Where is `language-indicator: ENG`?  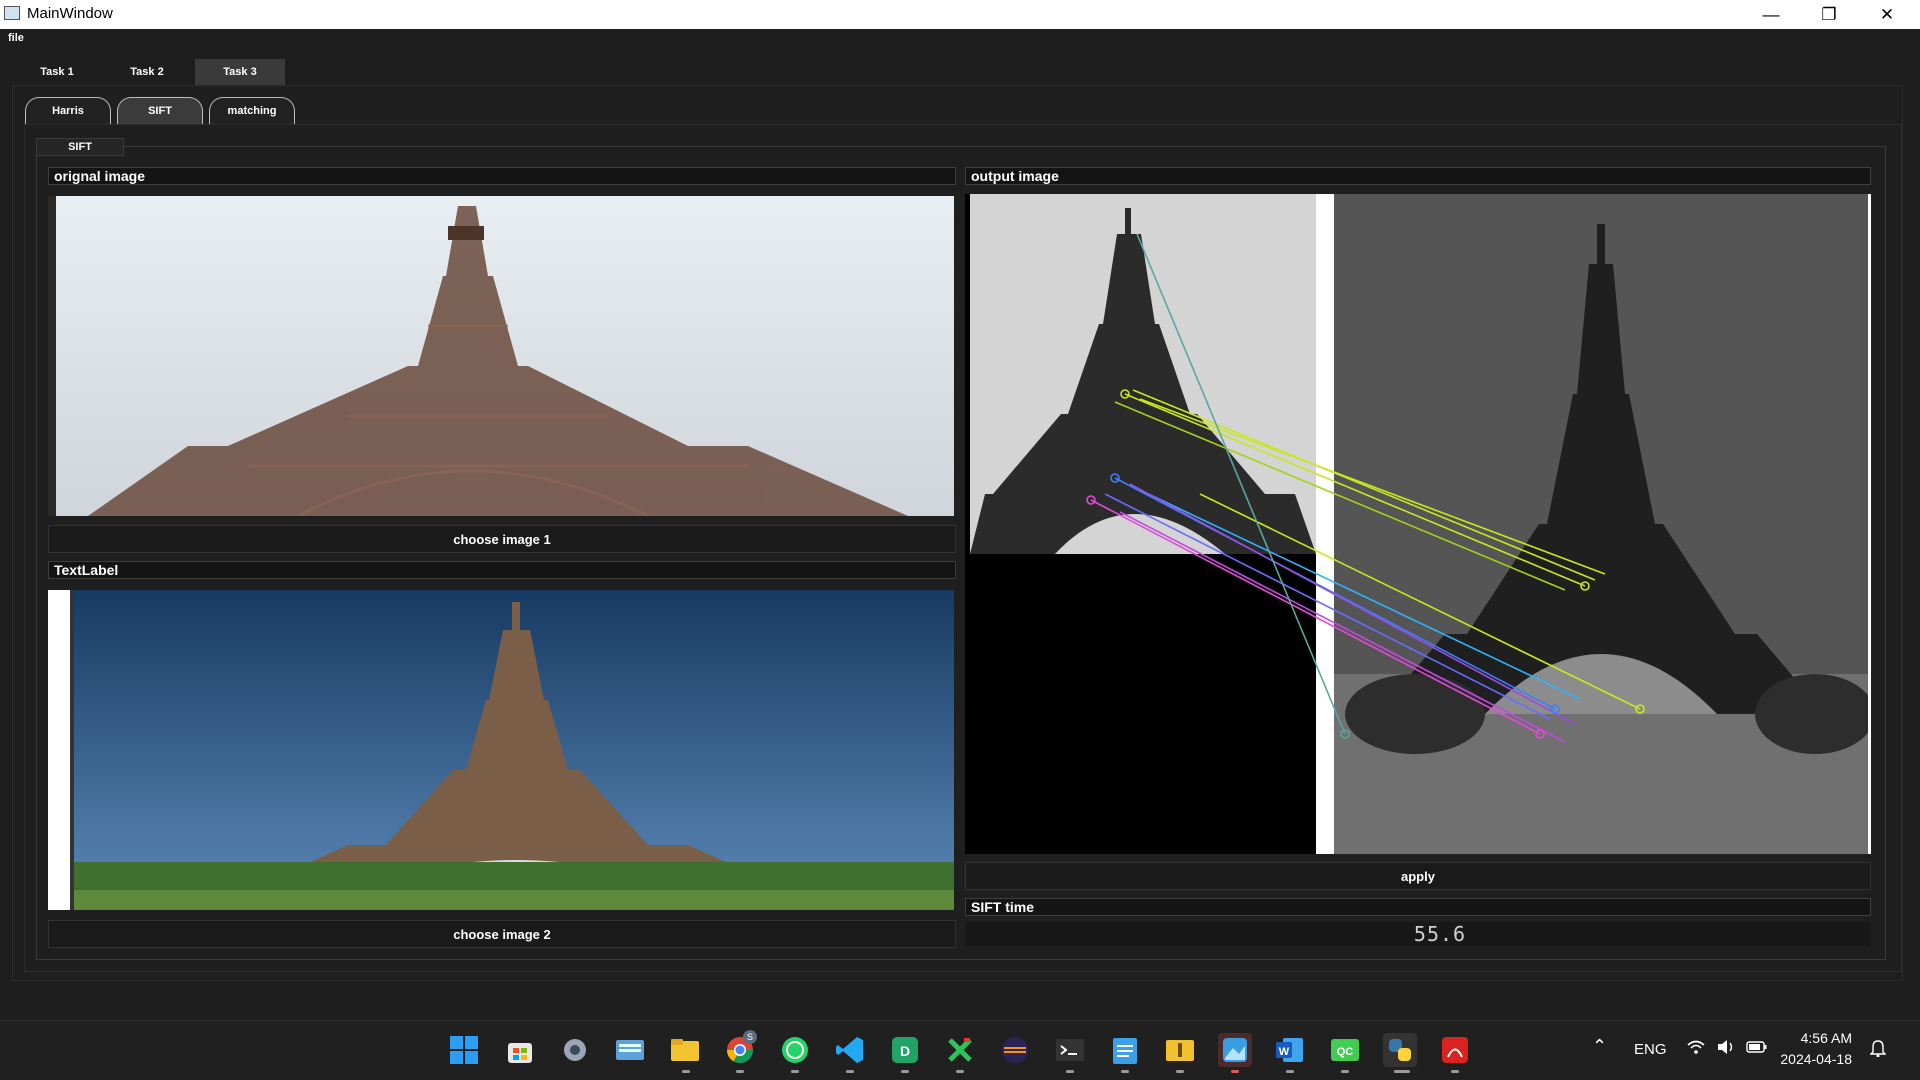 language-indicator: ENG is located at coordinates (1650, 1049).